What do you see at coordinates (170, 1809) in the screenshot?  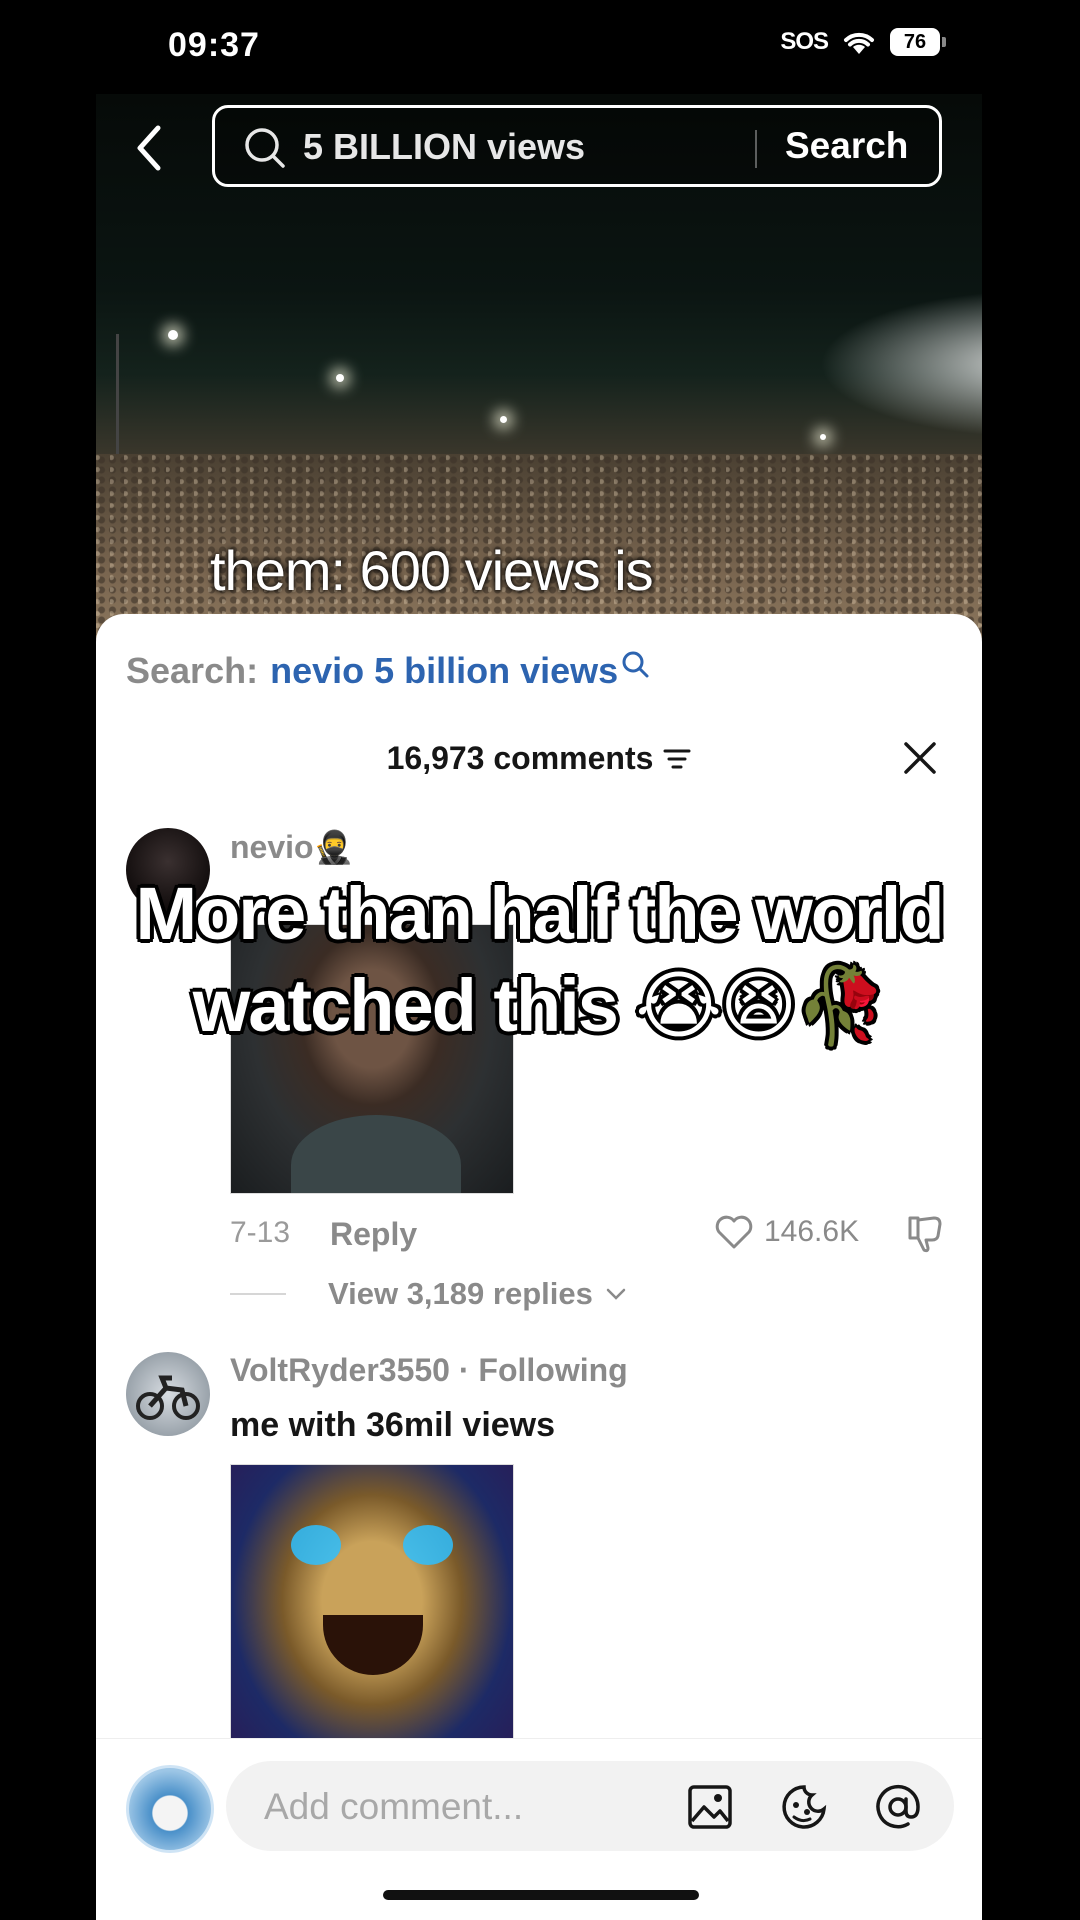 I see `user-avatar` at bounding box center [170, 1809].